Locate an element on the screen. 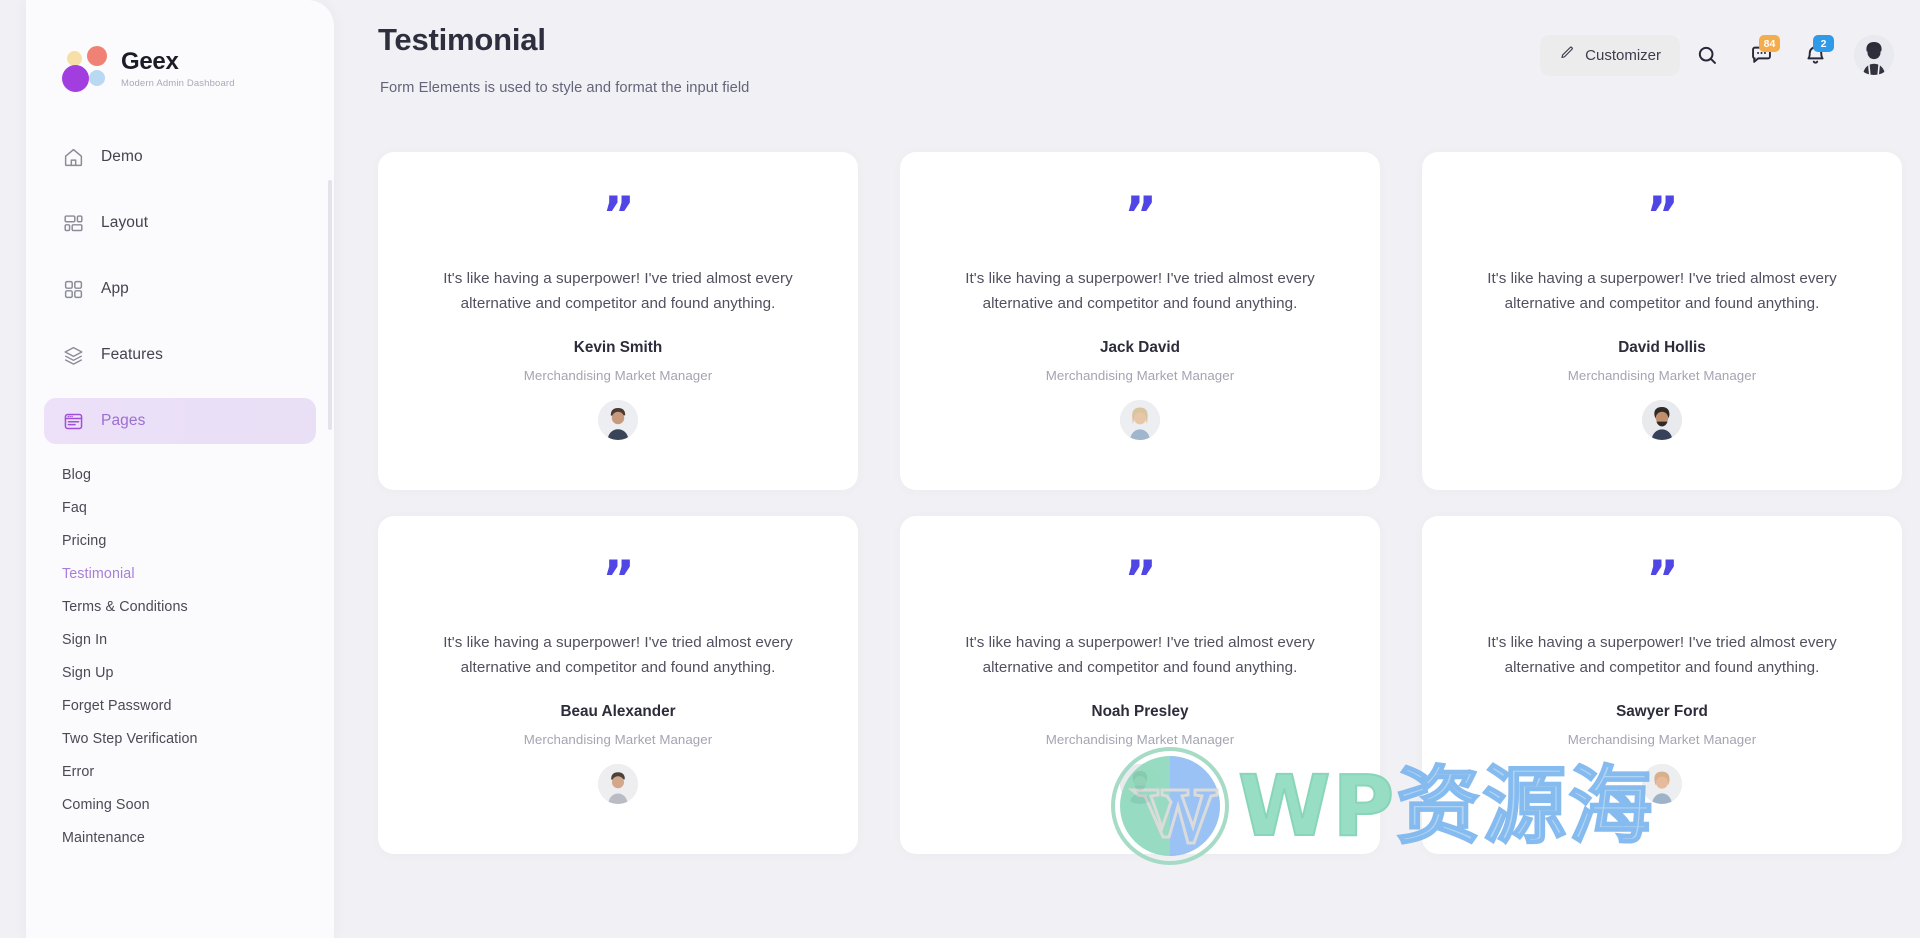  brand-tagline: Modern Admin Dashboard is located at coordinates (178, 83).